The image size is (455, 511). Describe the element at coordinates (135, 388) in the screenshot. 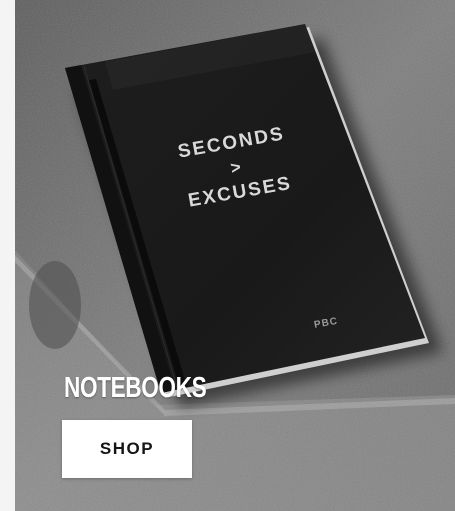

I see `category-title: NOTEBOOKS` at that location.